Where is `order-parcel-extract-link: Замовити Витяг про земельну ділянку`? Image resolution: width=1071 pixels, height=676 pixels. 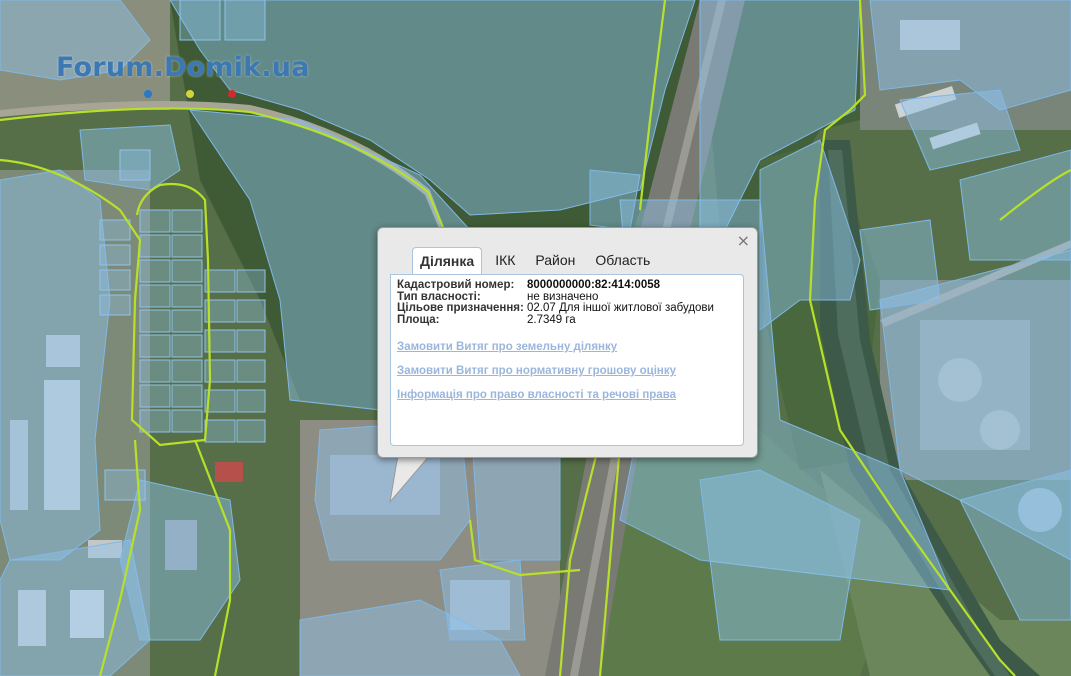 order-parcel-extract-link: Замовити Витяг про земельну ділянку is located at coordinates (507, 347).